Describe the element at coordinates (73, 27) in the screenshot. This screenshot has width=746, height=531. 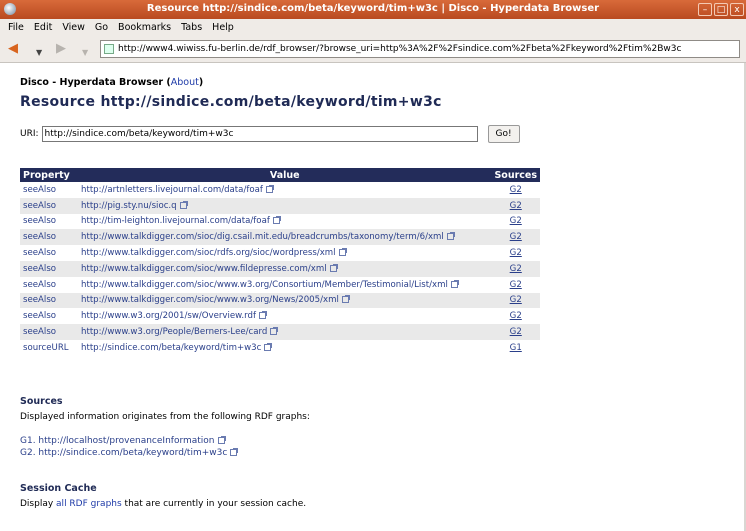
I see `menu-view: View` at that location.